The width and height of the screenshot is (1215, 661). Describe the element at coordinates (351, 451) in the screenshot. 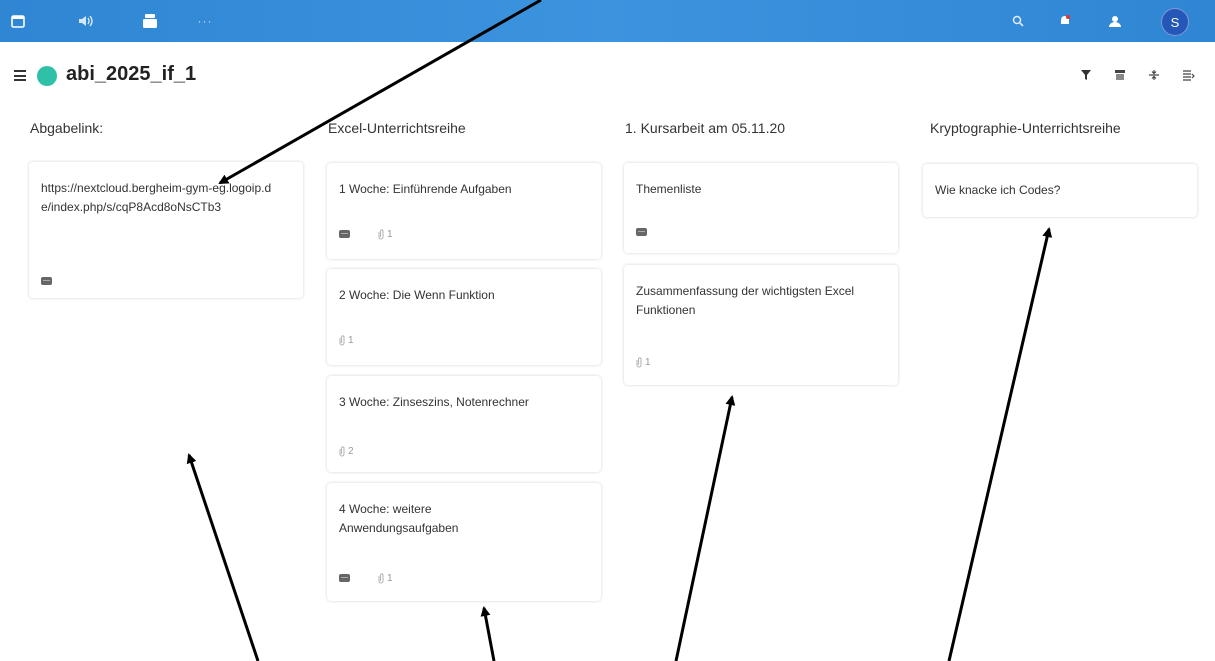

I see `attachment-count: 2` at that location.